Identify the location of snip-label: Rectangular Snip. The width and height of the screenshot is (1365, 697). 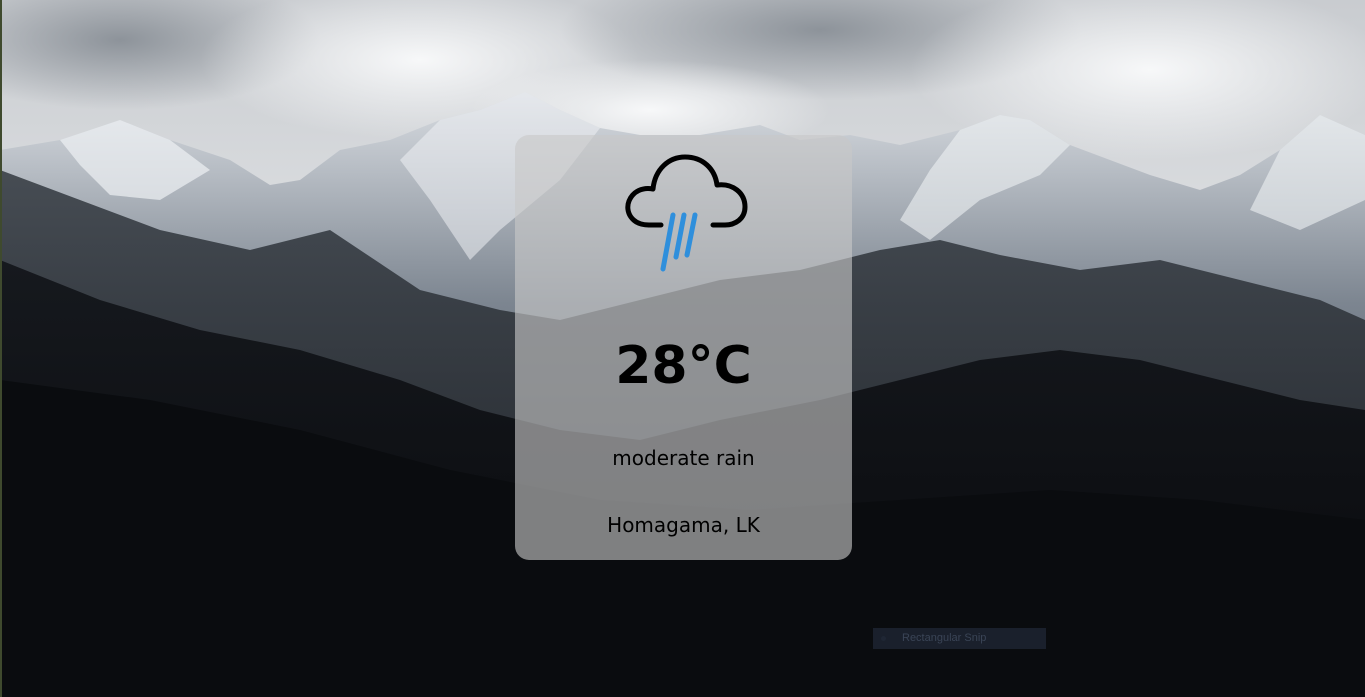
(944, 638).